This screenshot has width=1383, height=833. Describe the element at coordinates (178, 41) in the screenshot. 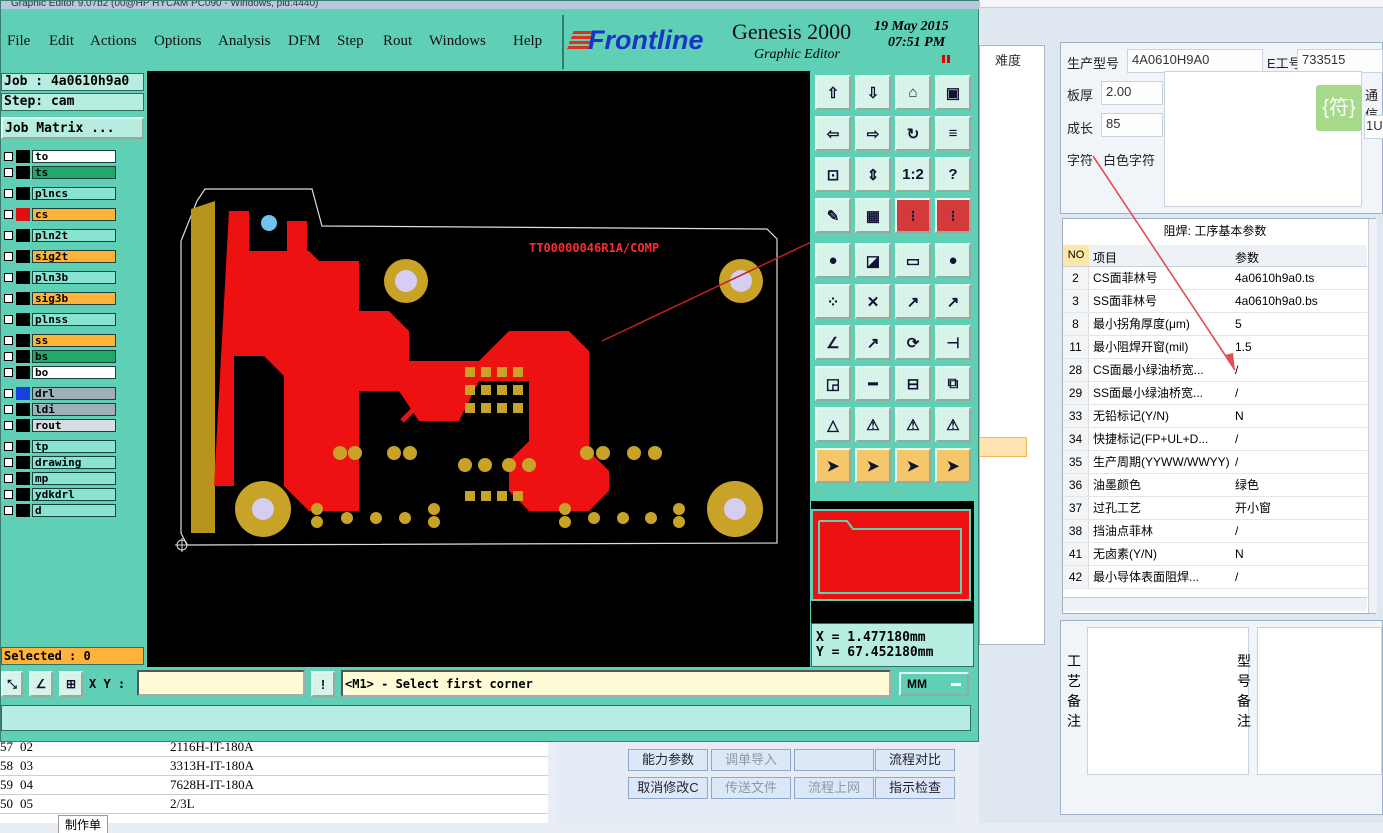

I see `menu-options: Options` at that location.